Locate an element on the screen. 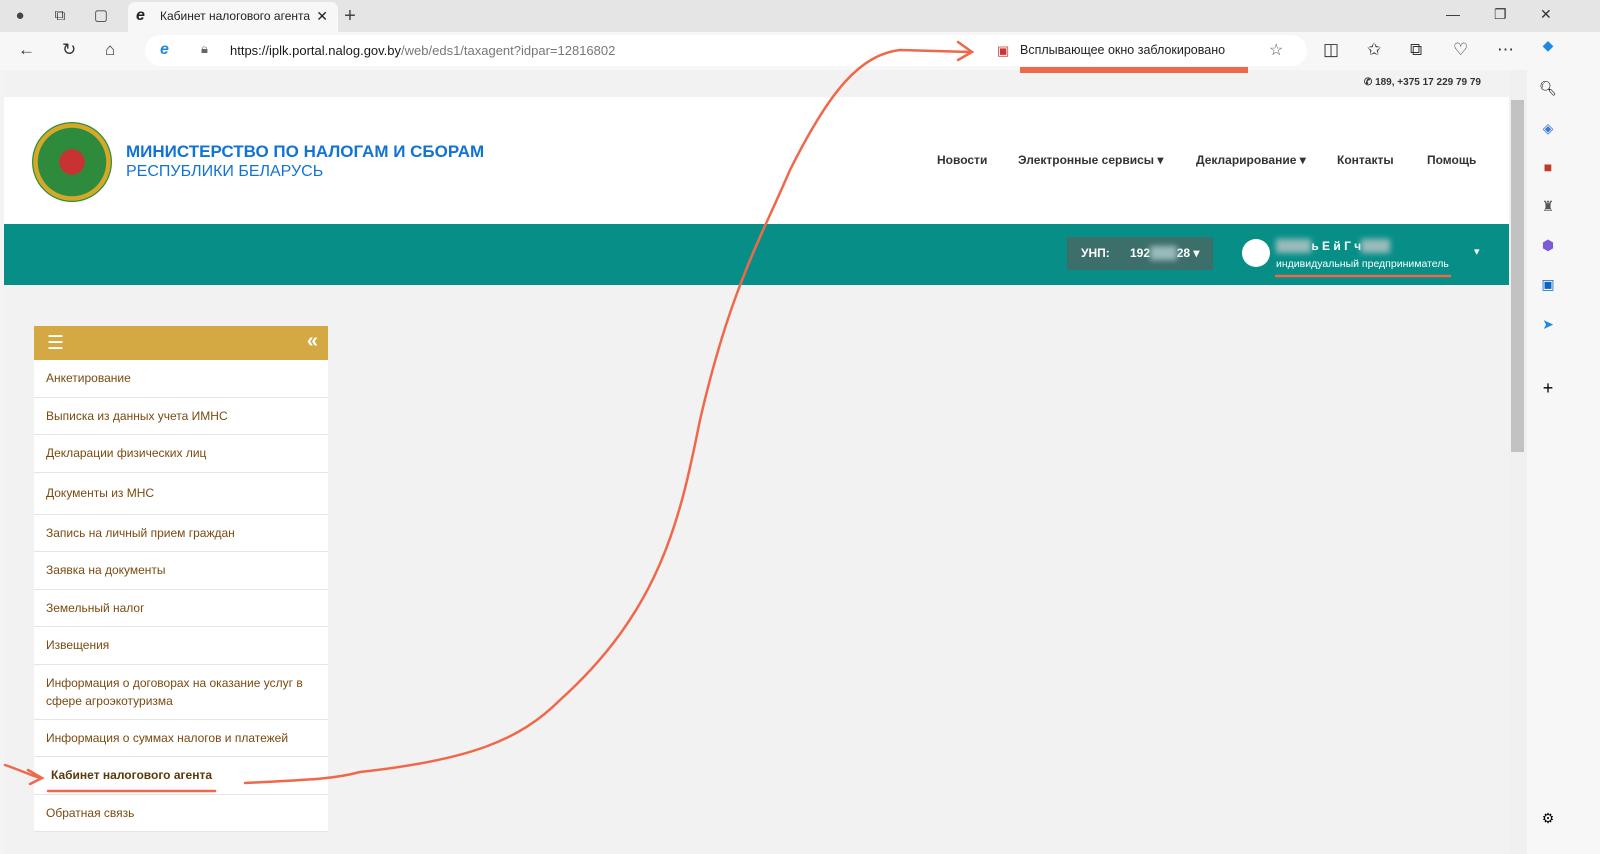  workspaces-icon: ⧉ is located at coordinates (60, 16).